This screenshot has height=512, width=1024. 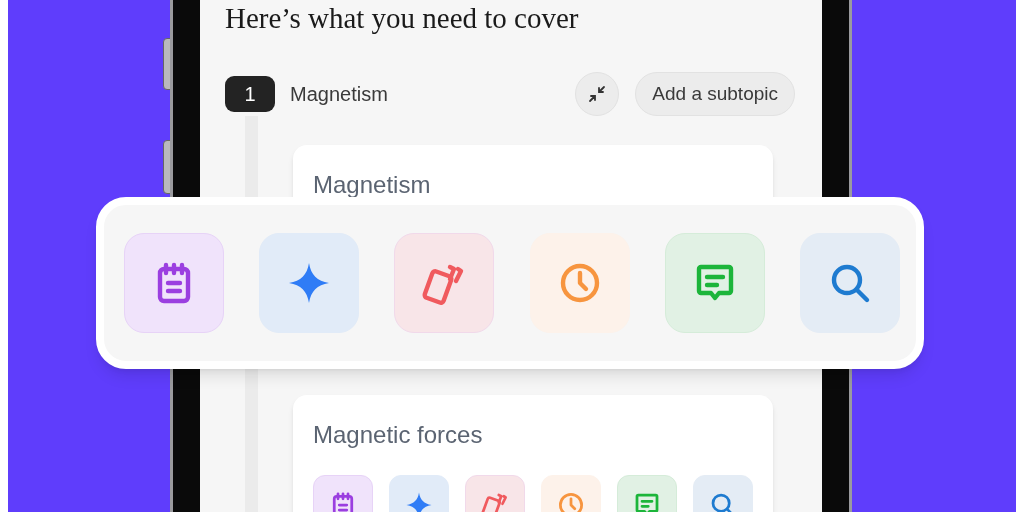 What do you see at coordinates (398, 435) in the screenshot?
I see `card-title: Magnetic forces` at bounding box center [398, 435].